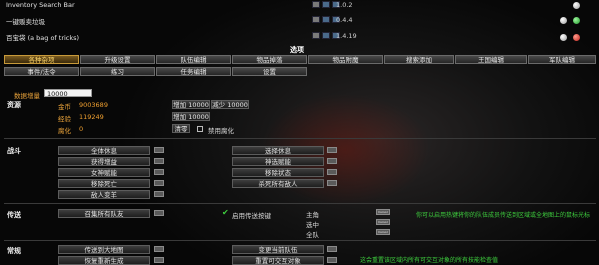  Describe the element at coordinates (27, 96) in the screenshot. I see `increment-label: 数据增量` at that location.